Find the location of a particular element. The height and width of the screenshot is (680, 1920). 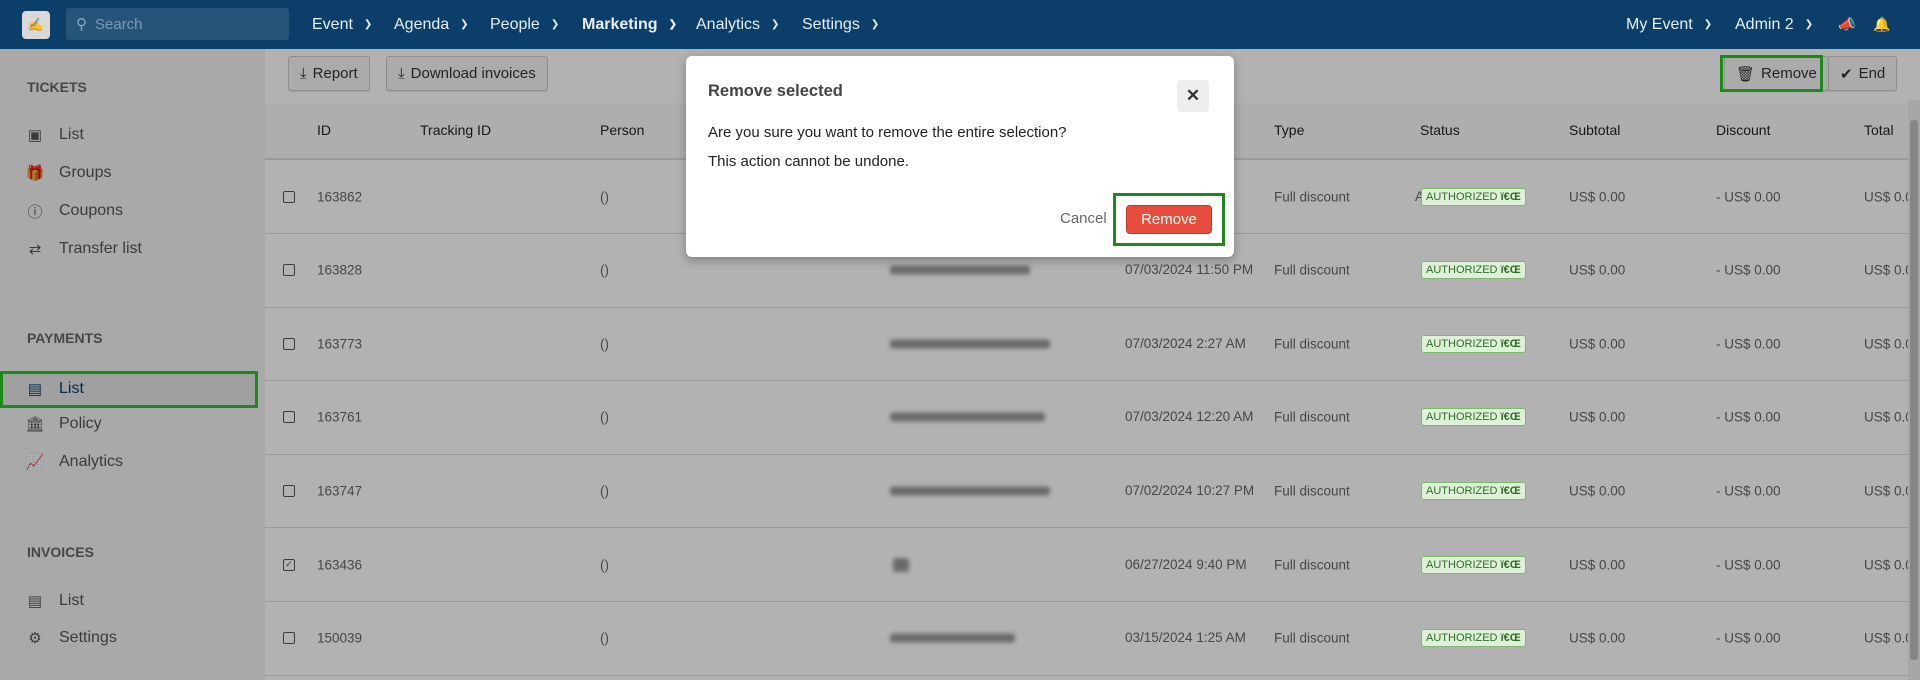

search-input: ⚲ Search is located at coordinates (177, 24).